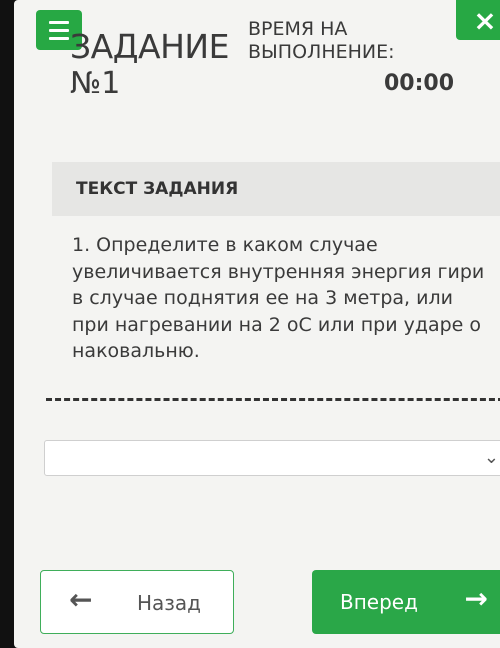 Image resolution: width=500 pixels, height=648 pixels. What do you see at coordinates (419, 83) in the screenshot?
I see `time-value: 00:00` at bounding box center [419, 83].